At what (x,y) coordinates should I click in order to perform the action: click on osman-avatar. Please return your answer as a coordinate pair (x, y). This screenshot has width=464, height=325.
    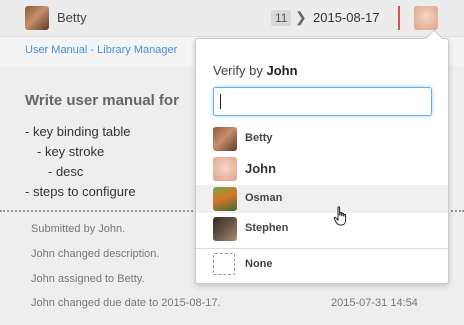
    Looking at the image, I should click on (225, 199).